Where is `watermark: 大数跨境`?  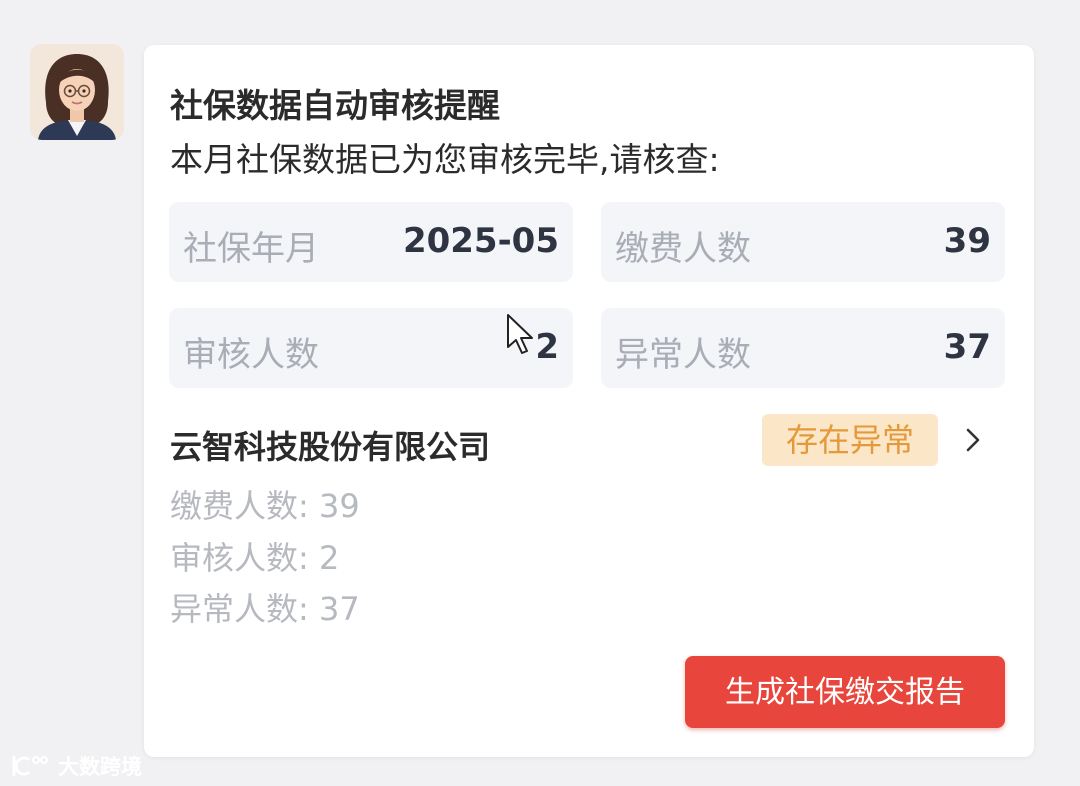 watermark: 大数跨境 is located at coordinates (76, 766).